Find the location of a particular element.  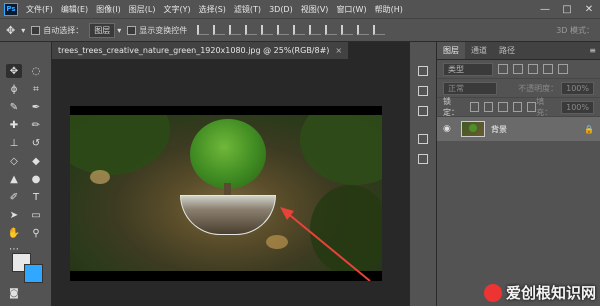

menu-view: 视图(V) is located at coordinates (315, 9).